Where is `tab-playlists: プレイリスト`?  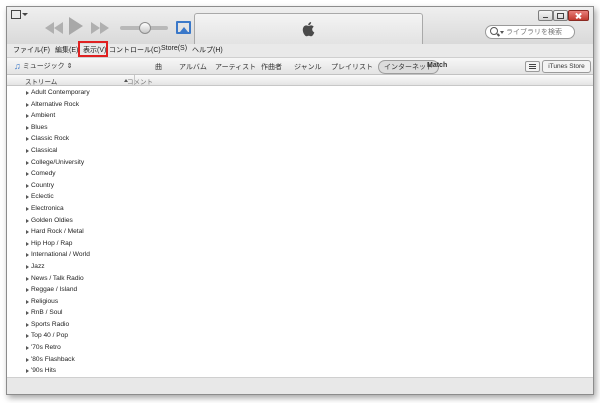
tab-playlists: プレイリスト is located at coordinates (352, 67).